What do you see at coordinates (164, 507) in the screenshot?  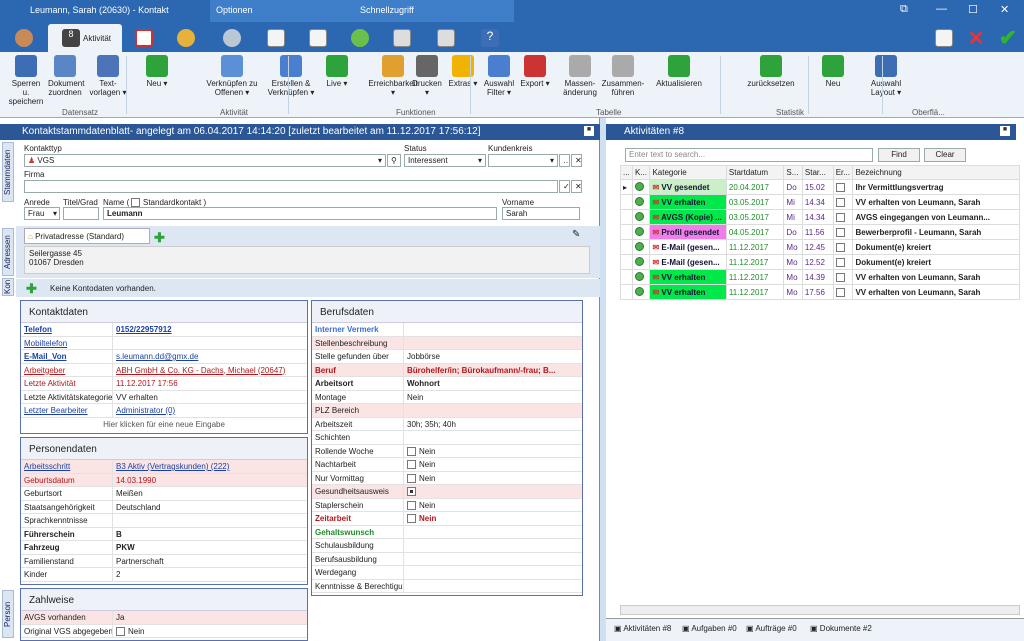 I see `field-row: Staatsangehörigkeit Deutschland` at bounding box center [164, 507].